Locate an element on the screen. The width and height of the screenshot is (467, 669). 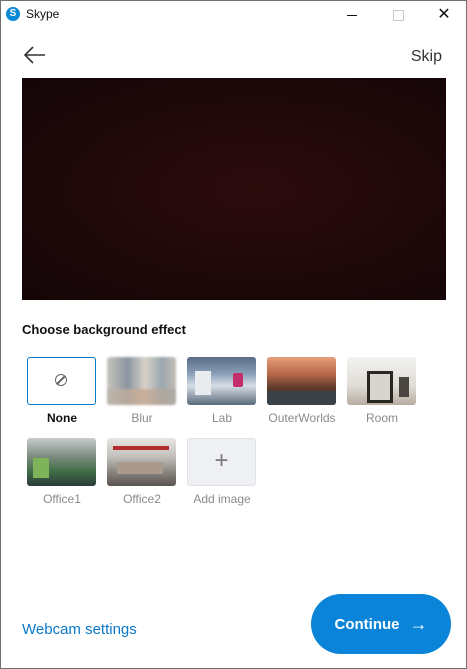
arrow-right-icon: → is located at coordinates (418, 623).